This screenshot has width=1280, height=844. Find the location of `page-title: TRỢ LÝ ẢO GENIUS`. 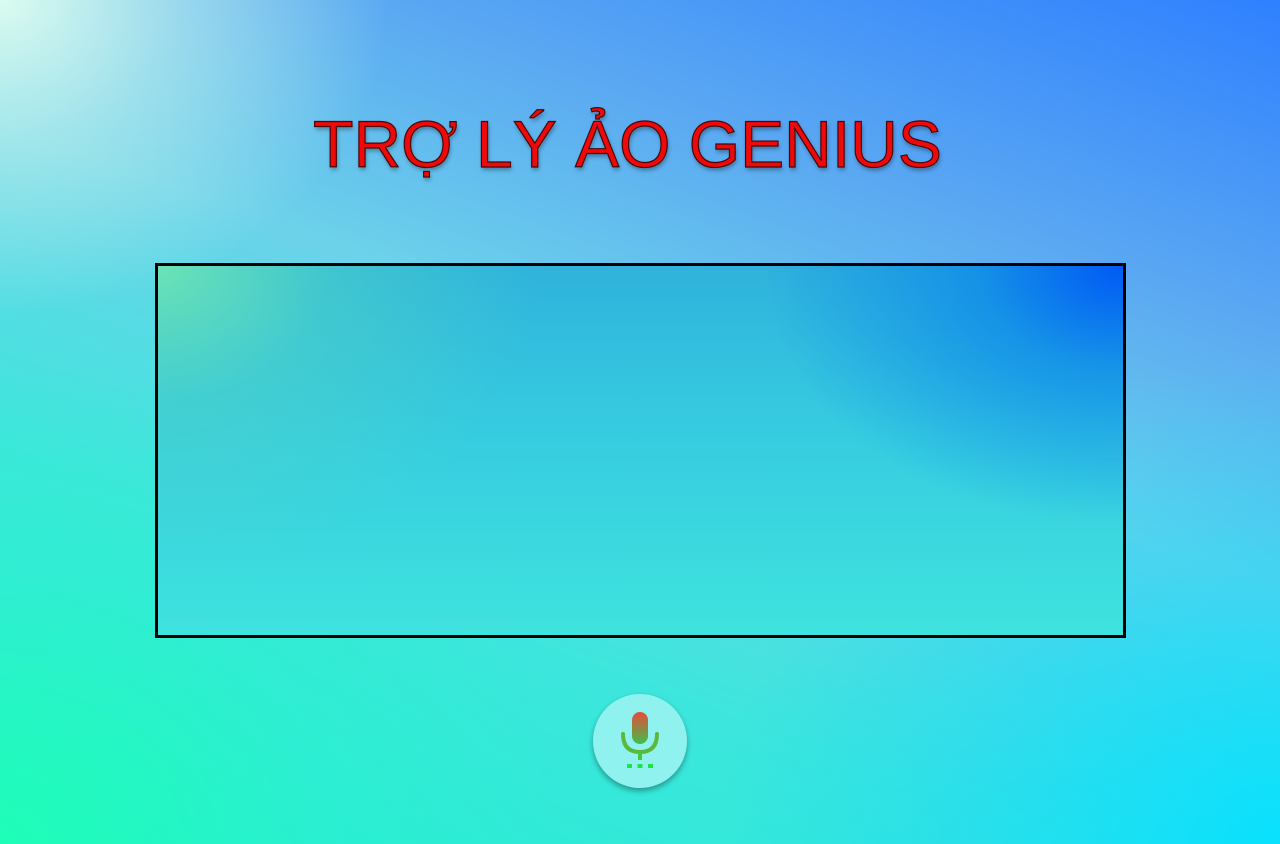

page-title: TRỢ LÝ ẢO GENIUS is located at coordinates (628, 143).